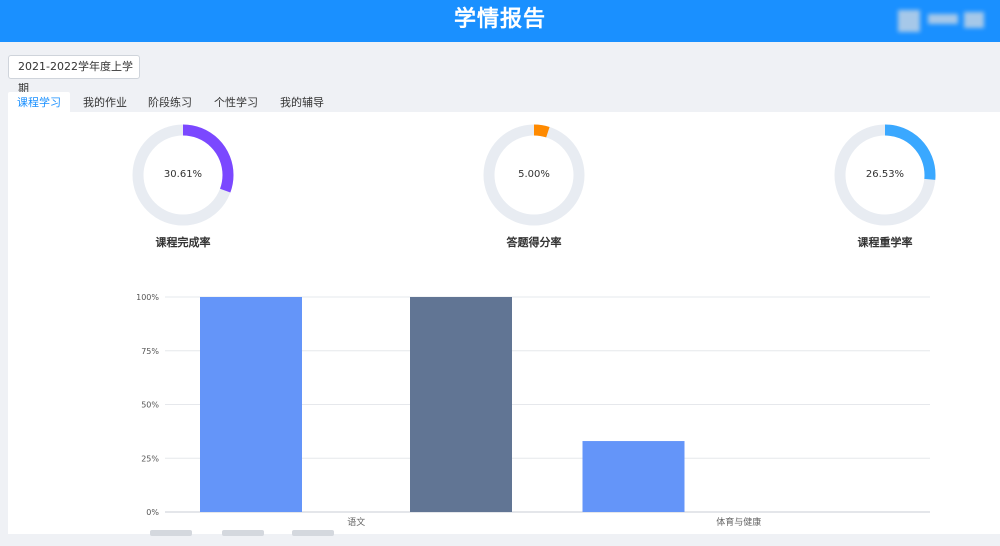 Image resolution: width=1000 pixels, height=546 pixels. Describe the element at coordinates (152, 512) in the screenshot. I see `y-tick-label: 0%` at that location.